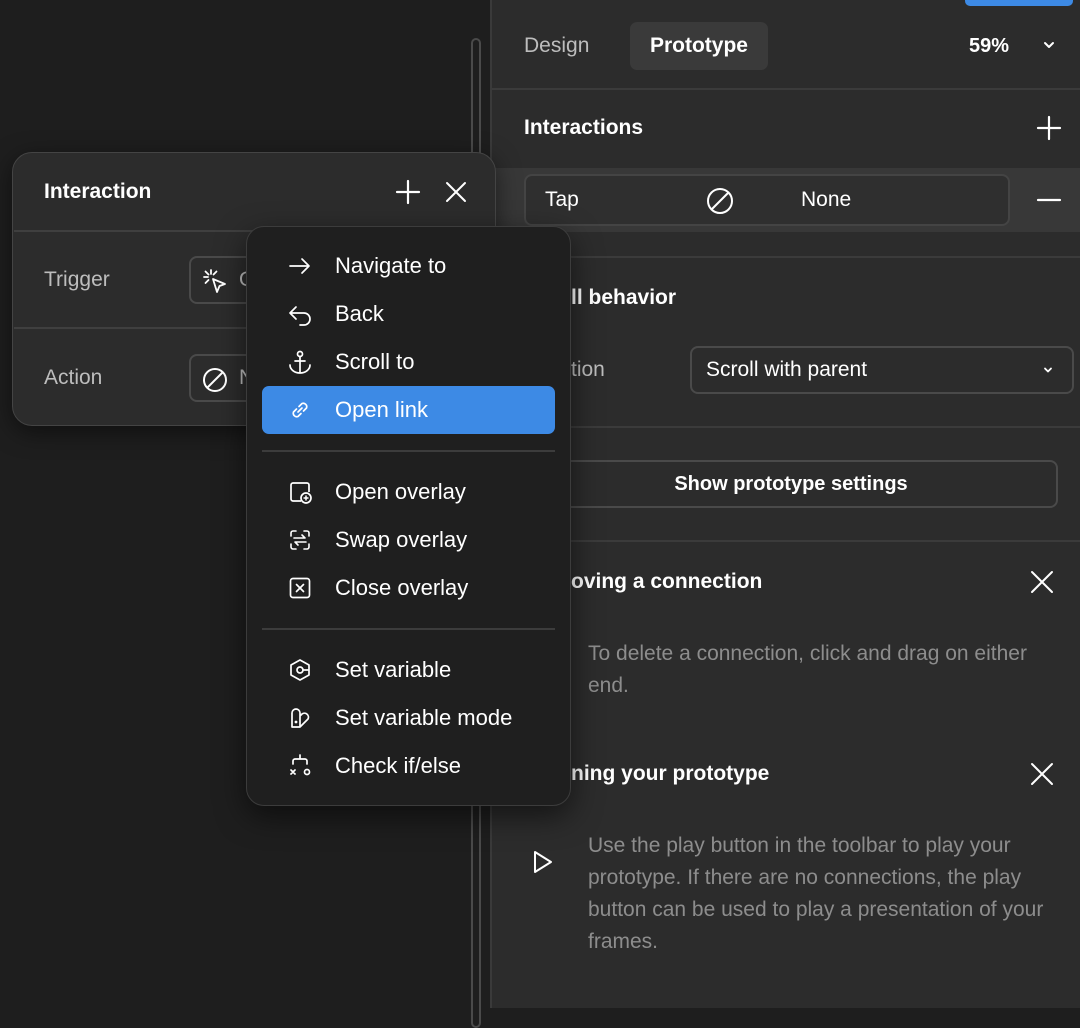 The height and width of the screenshot is (1028, 1080). Describe the element at coordinates (215, 282) in the screenshot. I see `cursor-click-icon` at that location.